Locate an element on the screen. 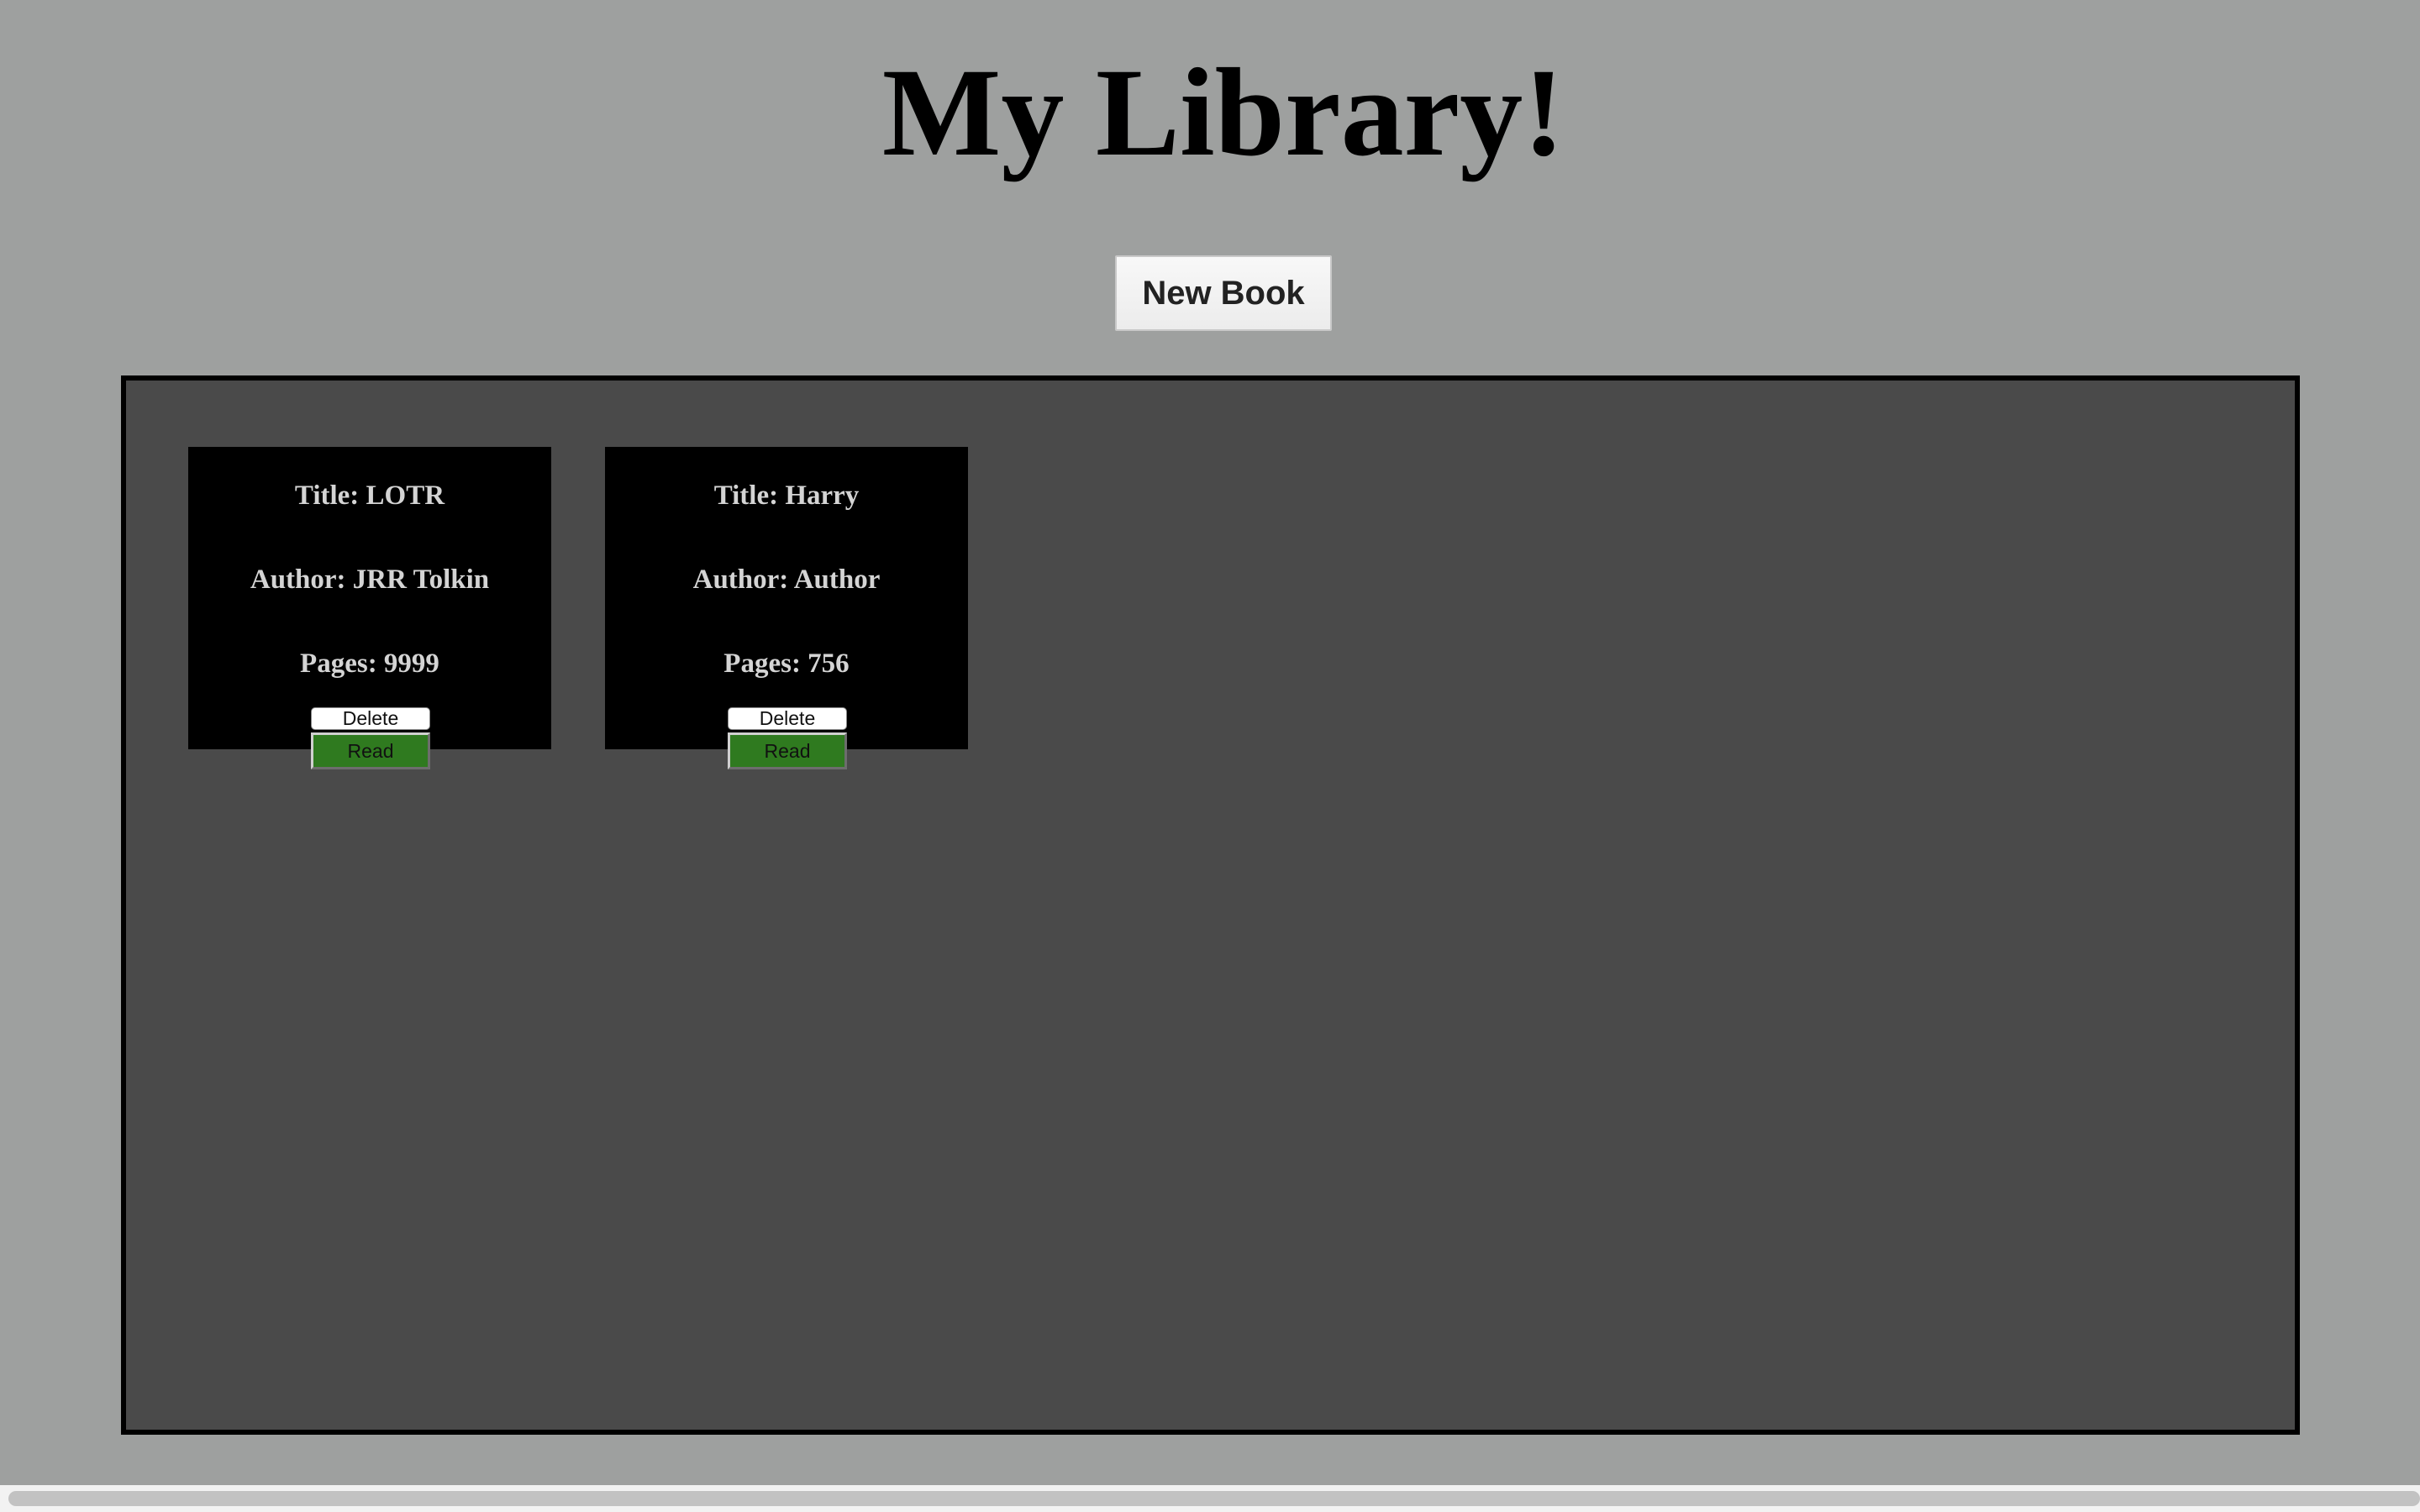 The width and height of the screenshot is (2420, 1512). book-pages: Pages: 9999 is located at coordinates (369, 663).